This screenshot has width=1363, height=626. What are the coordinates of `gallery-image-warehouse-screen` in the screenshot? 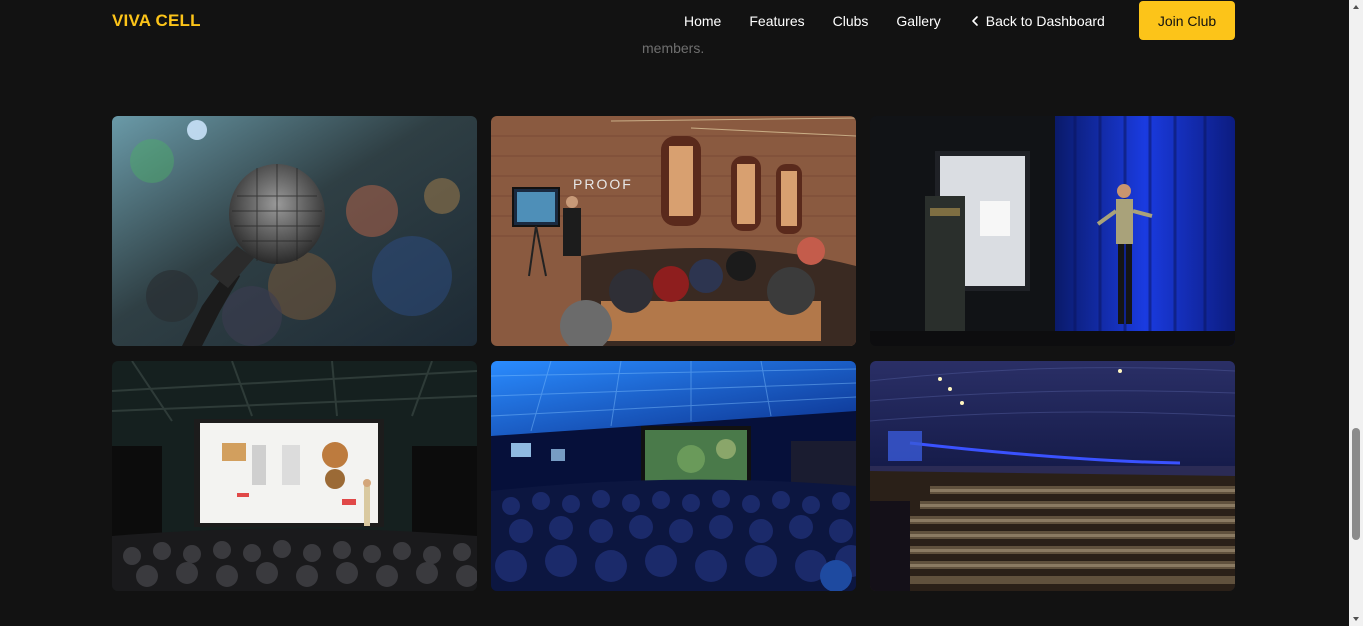 It's located at (294, 476).